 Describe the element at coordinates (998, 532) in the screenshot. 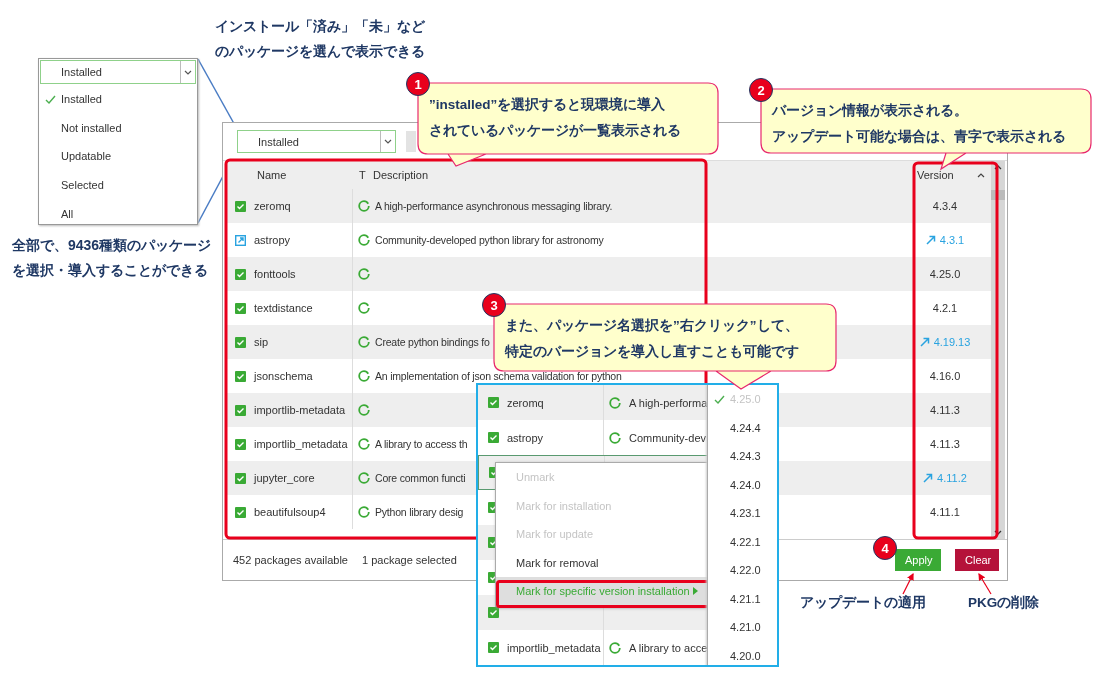

I see `scroll-down-icon` at that location.